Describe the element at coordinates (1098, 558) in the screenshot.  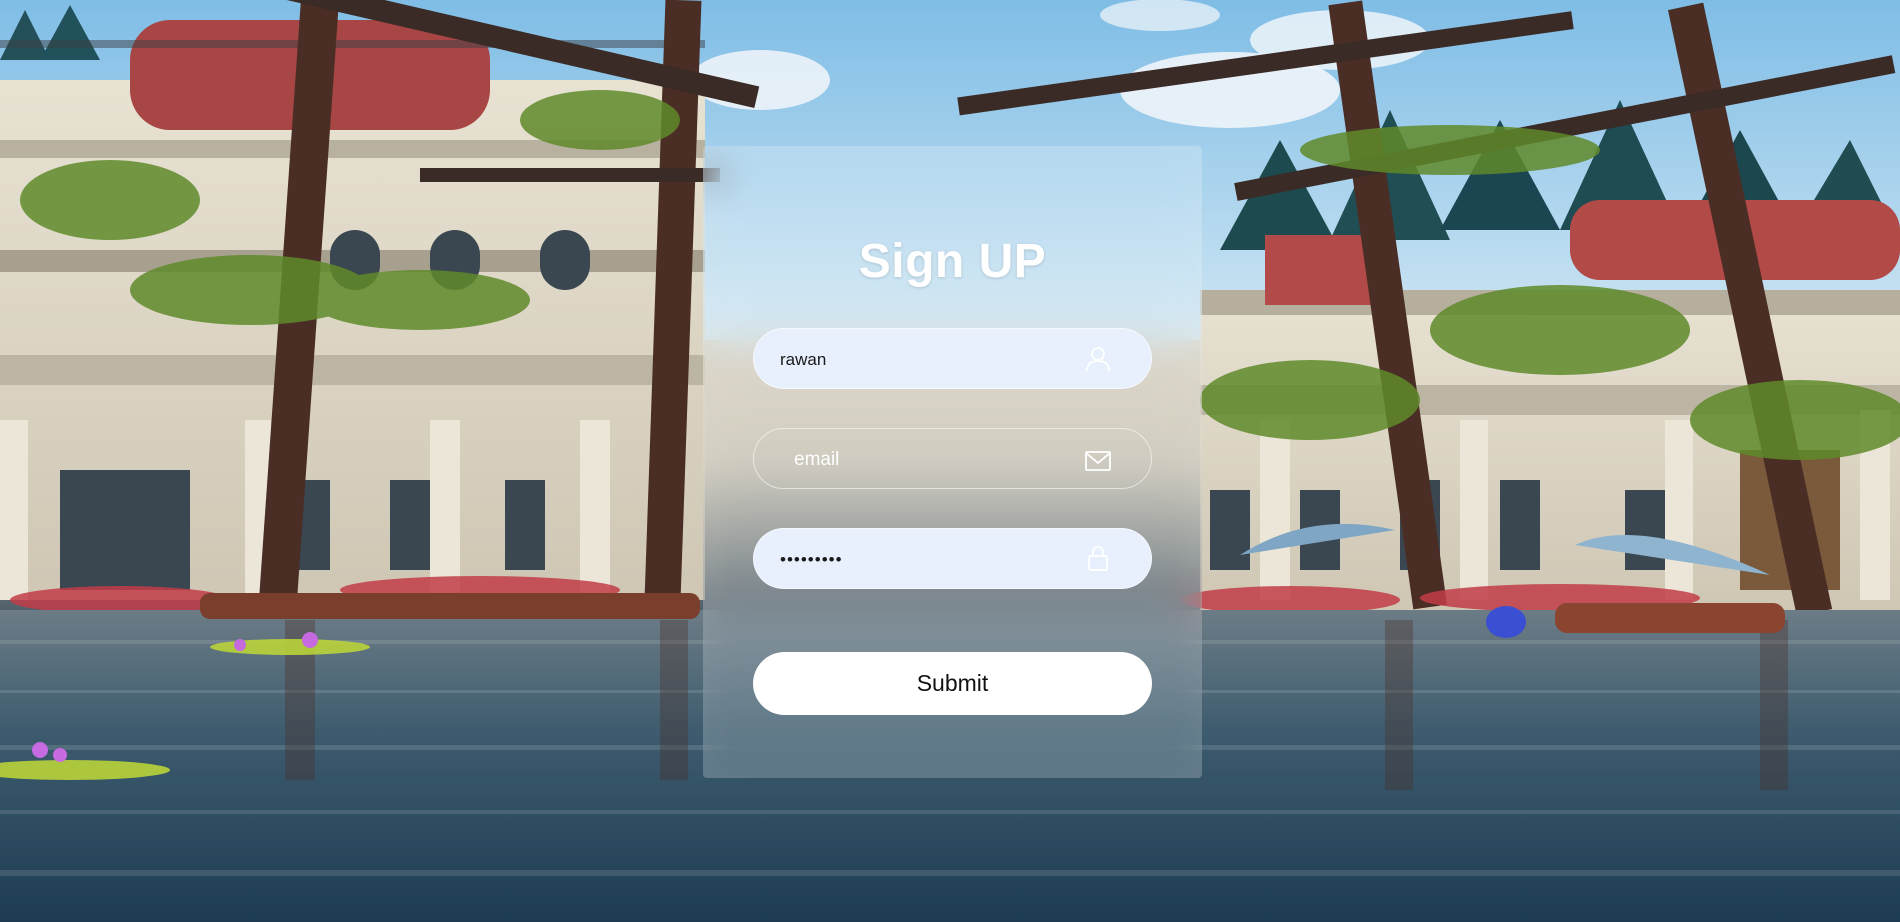
I see `lock-icon` at that location.